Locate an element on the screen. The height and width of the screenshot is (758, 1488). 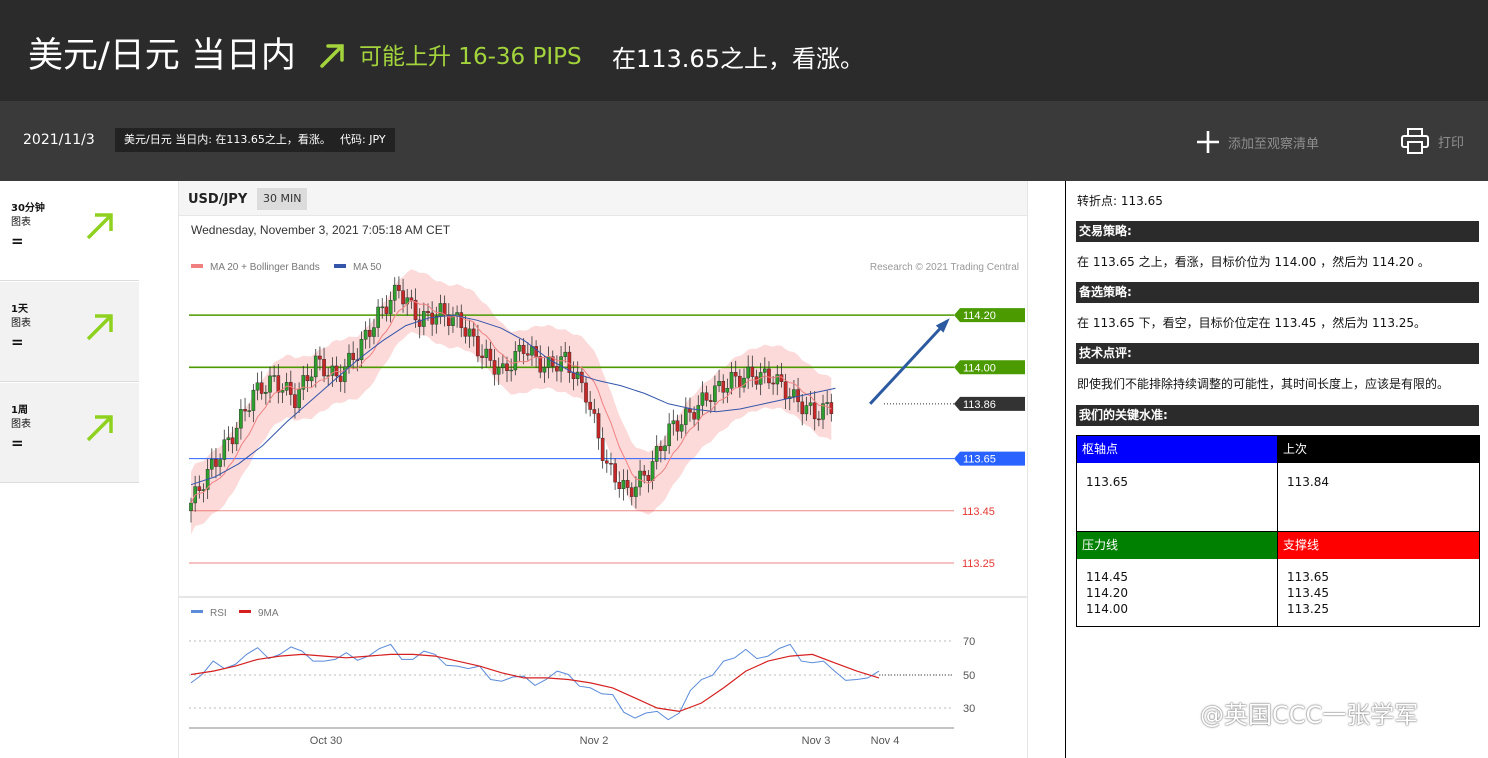
rsi-ma-legend-swatch is located at coordinates (245, 611).